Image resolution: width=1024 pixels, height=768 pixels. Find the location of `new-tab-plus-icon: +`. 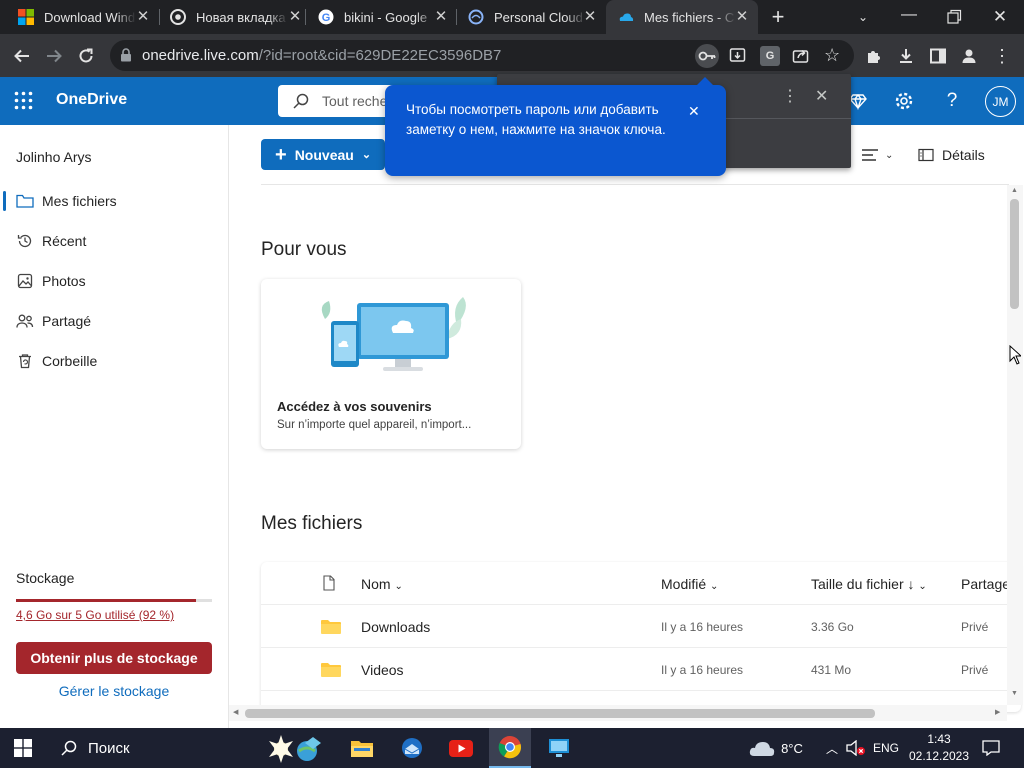

new-tab-plus-icon: + is located at coordinates (778, 17).